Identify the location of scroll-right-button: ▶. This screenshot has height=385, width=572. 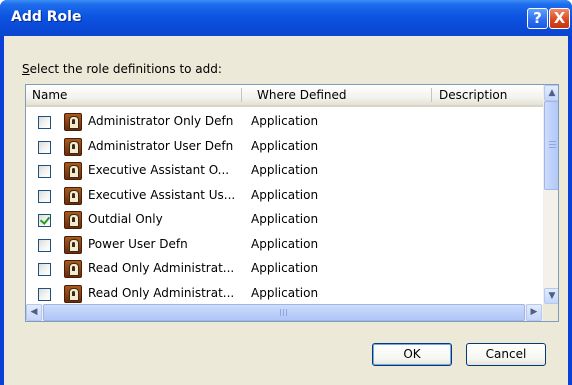
(534, 312).